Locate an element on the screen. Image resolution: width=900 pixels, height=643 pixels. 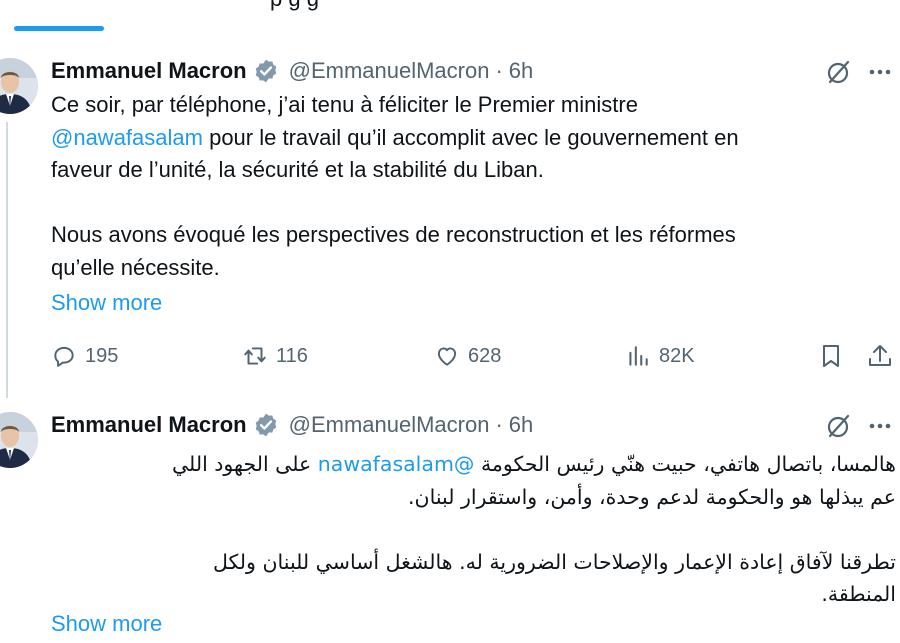
previous-tab-label: p g g is located at coordinates (294, 6).